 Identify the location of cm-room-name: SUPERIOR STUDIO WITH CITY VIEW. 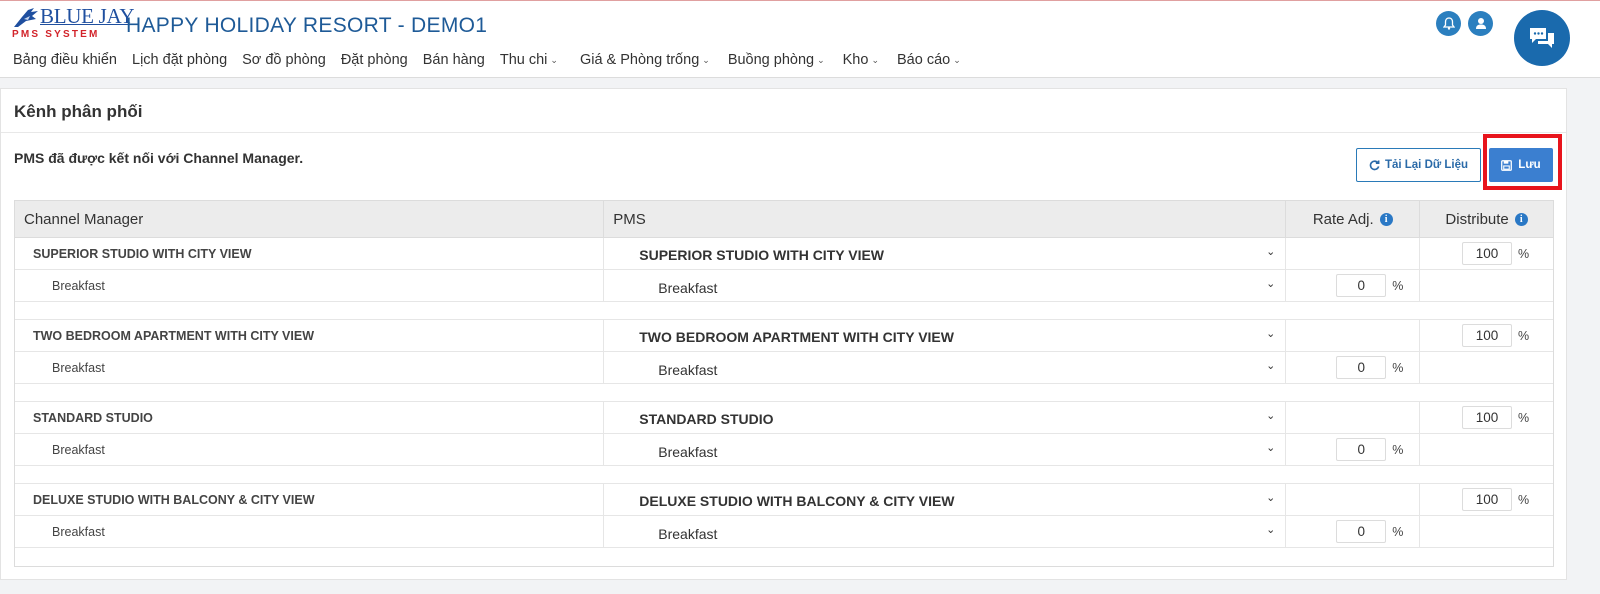
(310, 253).